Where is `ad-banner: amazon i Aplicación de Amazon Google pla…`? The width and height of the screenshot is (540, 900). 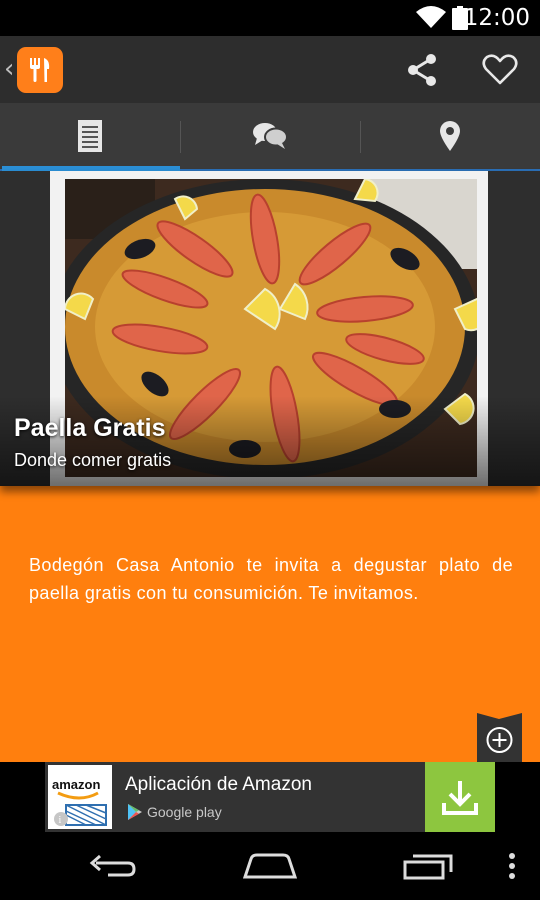 ad-banner: amazon i Aplicación de Amazon Google pla… is located at coordinates (270, 797).